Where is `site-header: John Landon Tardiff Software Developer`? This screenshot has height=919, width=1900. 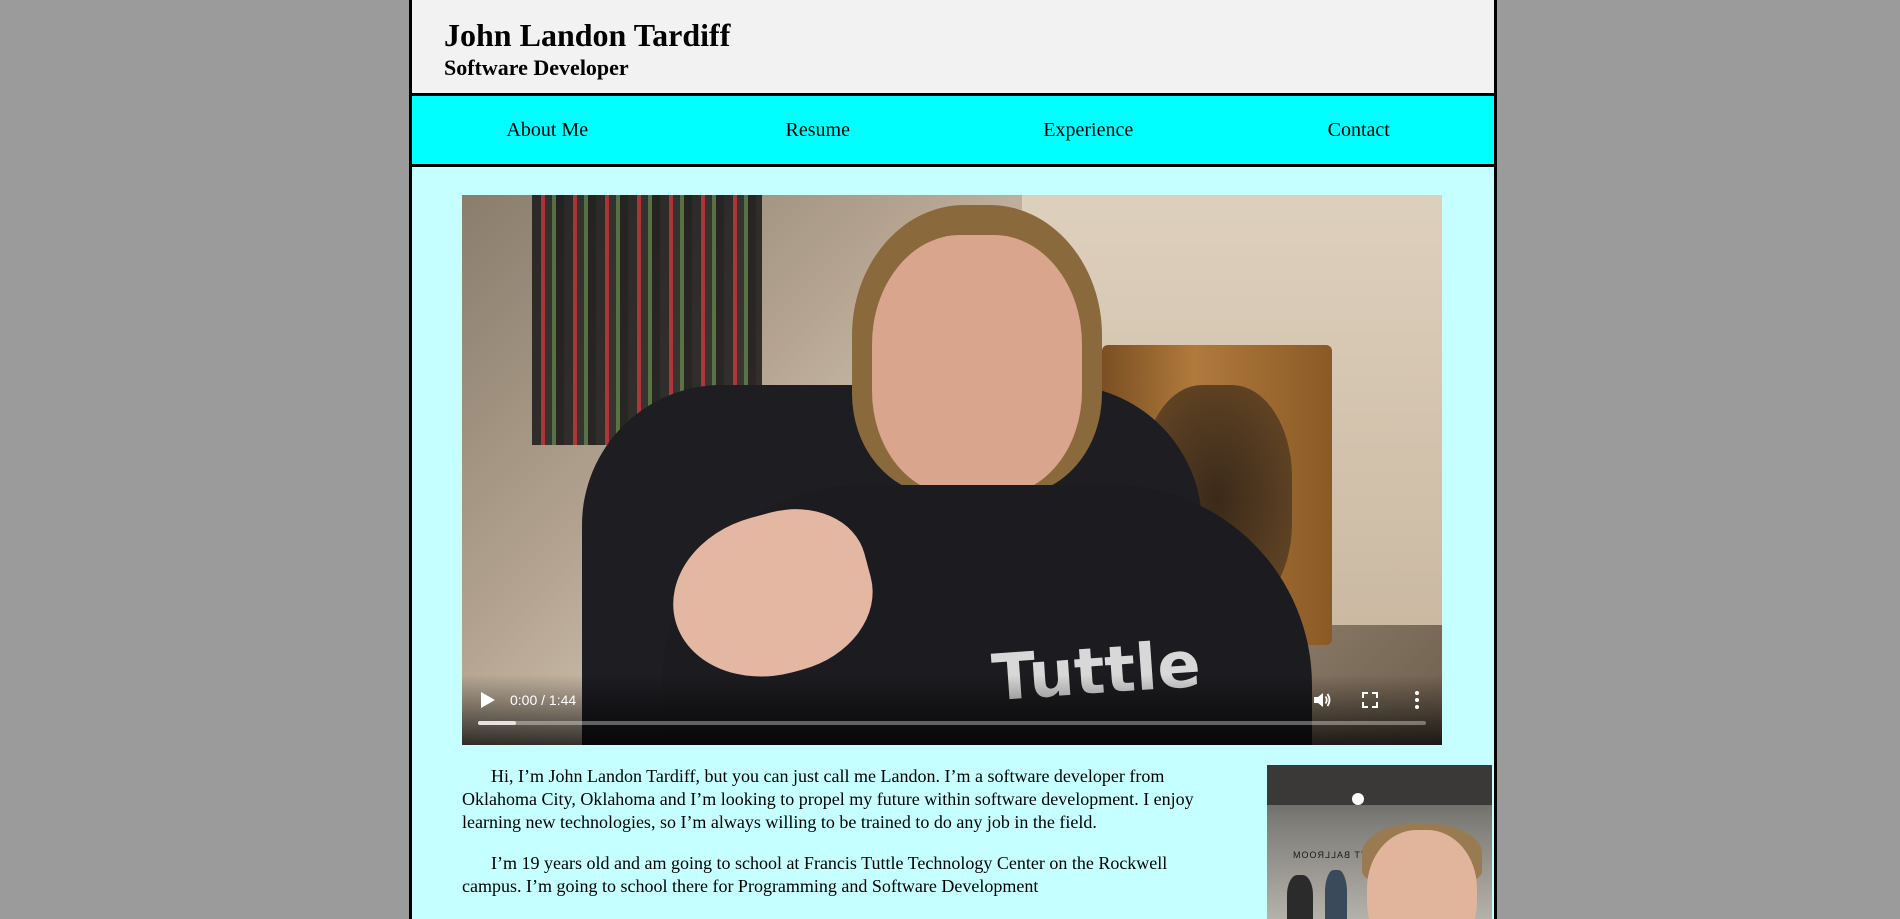
site-header: John Landon Tardiff Software Developer is located at coordinates (953, 48).